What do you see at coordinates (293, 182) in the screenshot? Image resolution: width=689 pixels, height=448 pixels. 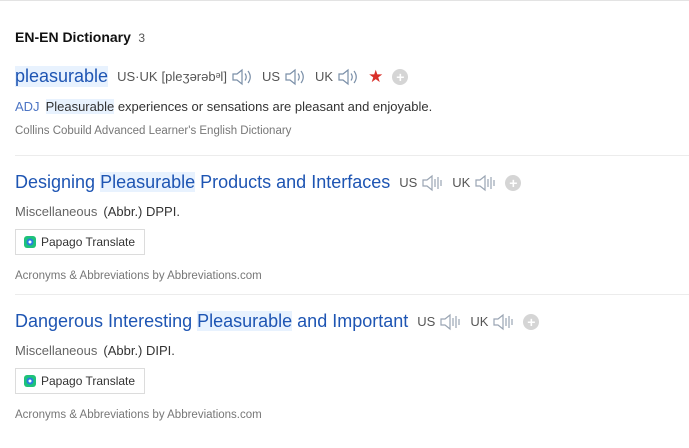 I see `title-post: Products and Interfaces` at bounding box center [293, 182].